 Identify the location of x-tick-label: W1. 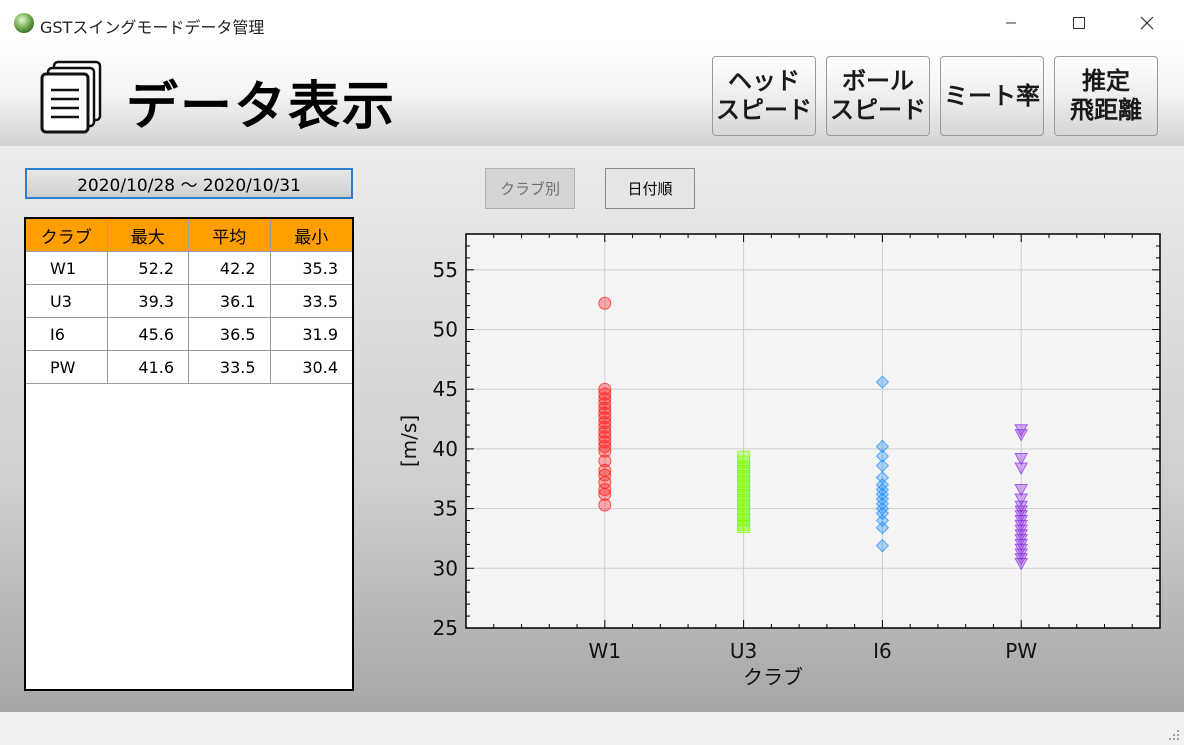
(605, 651).